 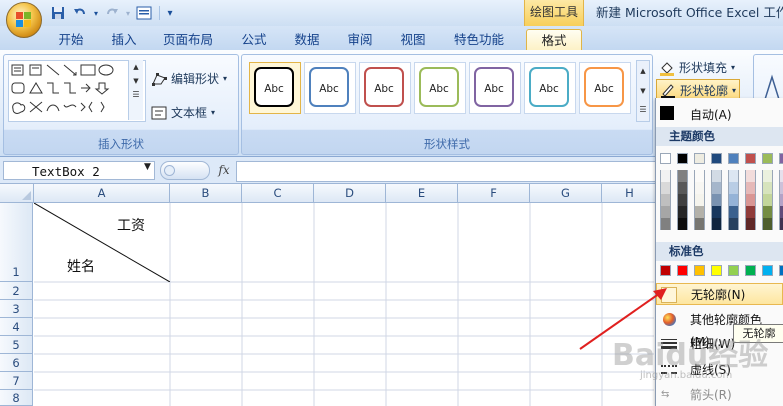 I want to click on auto-color-swatch, so click(x=667, y=113).